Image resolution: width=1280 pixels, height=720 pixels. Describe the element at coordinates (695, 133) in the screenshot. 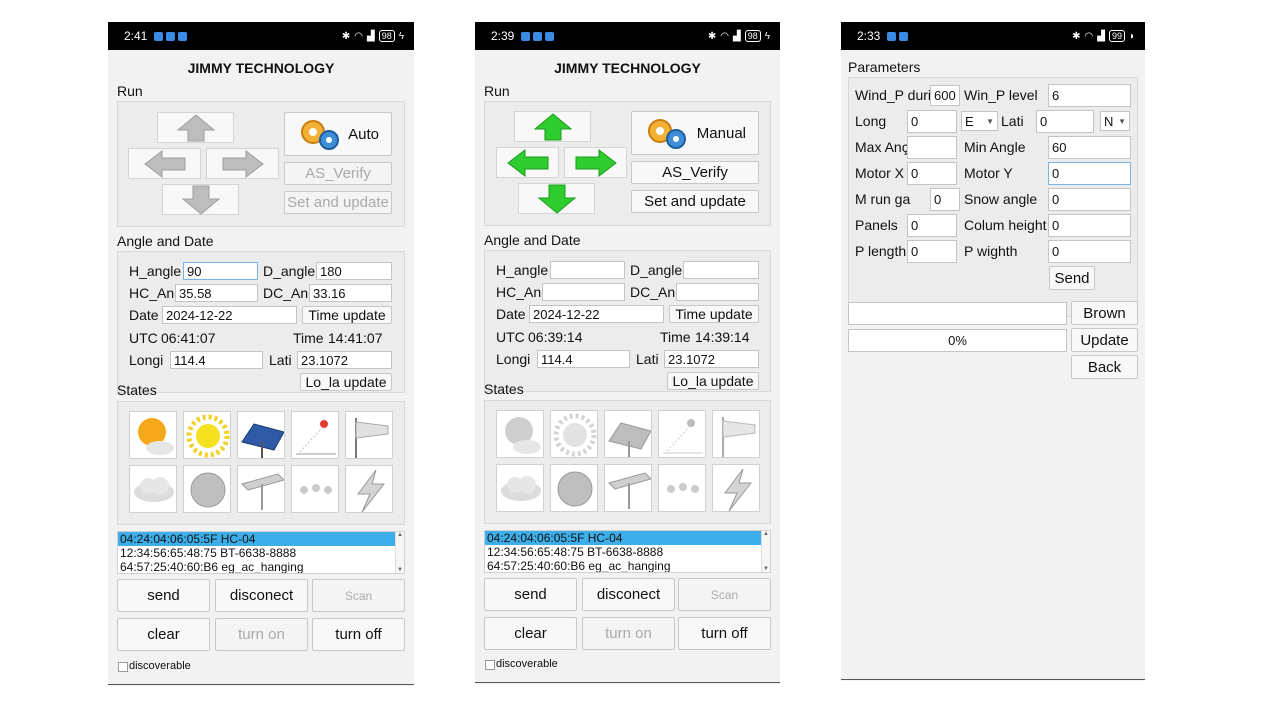

I see `mode-toggle-button: Manual` at that location.